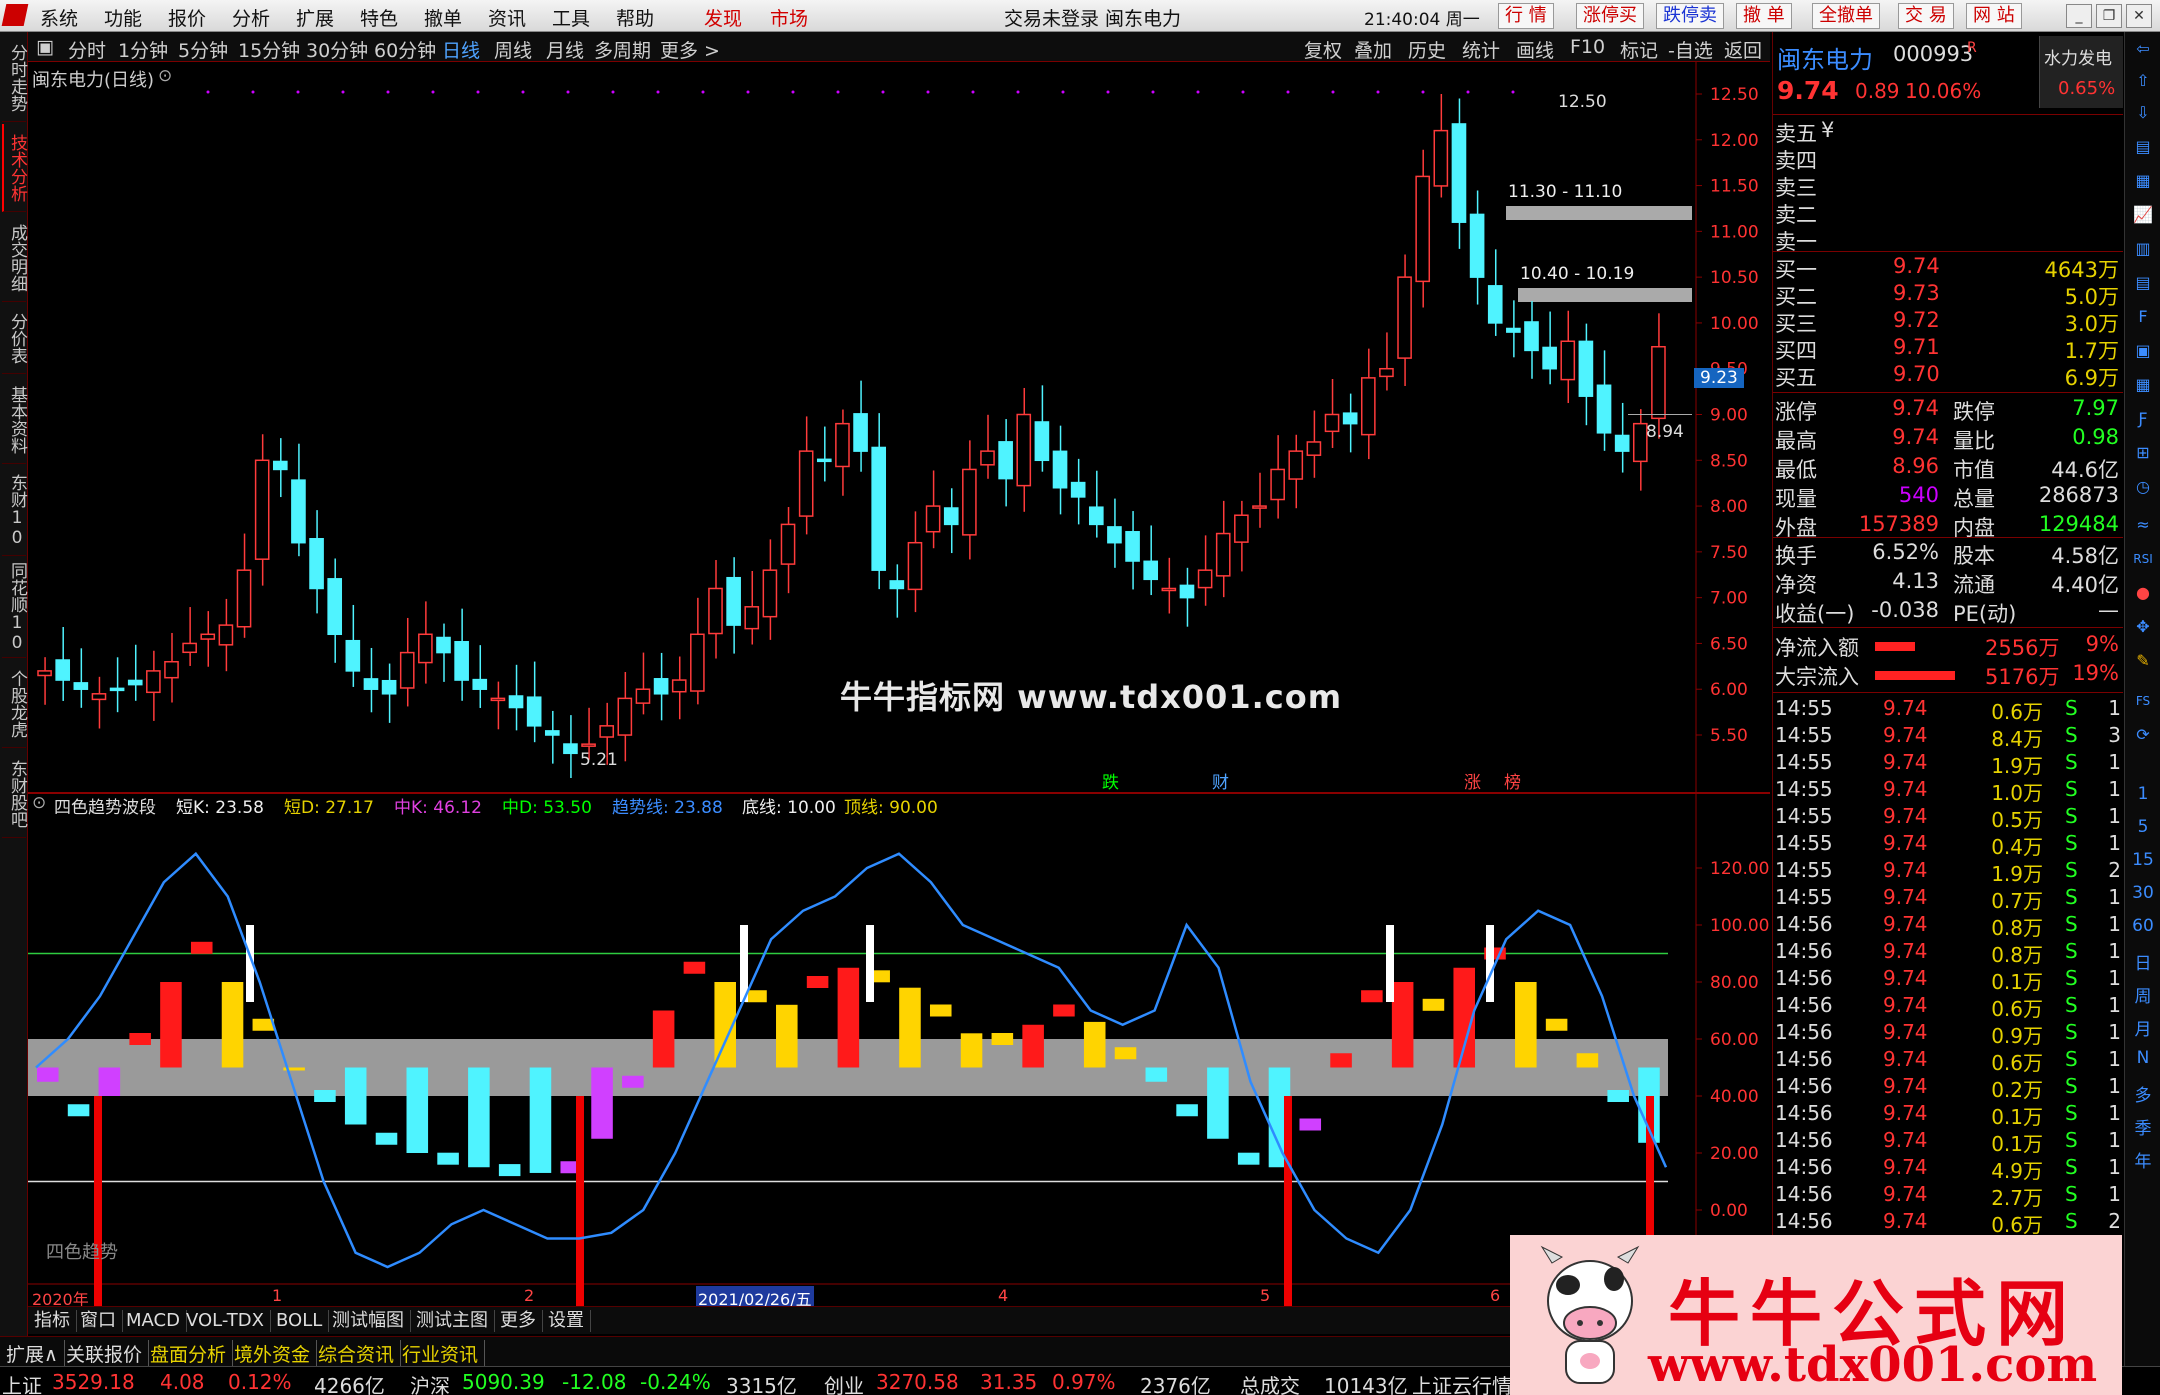 This screenshot has height=1395, width=2160. What do you see at coordinates (443, 17) in the screenshot?
I see `menu-cancel: 撤单` at bounding box center [443, 17].